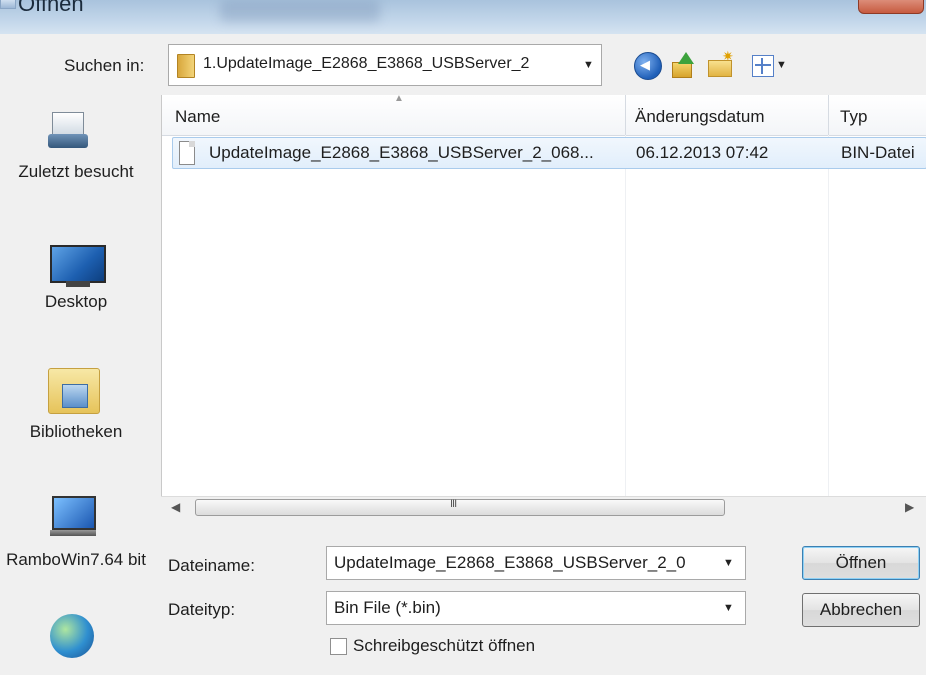 This screenshot has width=926, height=675. Describe the element at coordinates (387, 607) in the screenshot. I see `filetype-value: Bin File (*.bin)` at that location.